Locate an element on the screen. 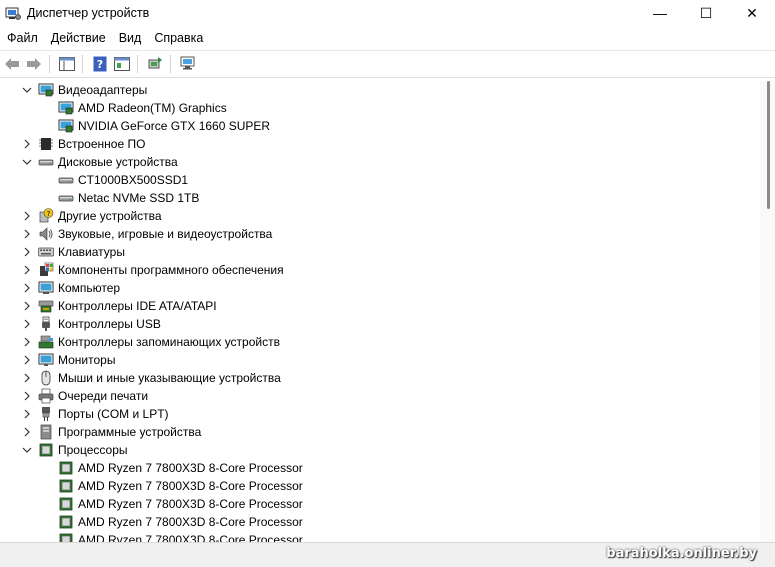 The height and width of the screenshot is (567, 775). tree-item-label: AMD Ryzen 7 7800X3D 8-Core Processor is located at coordinates (190, 468).